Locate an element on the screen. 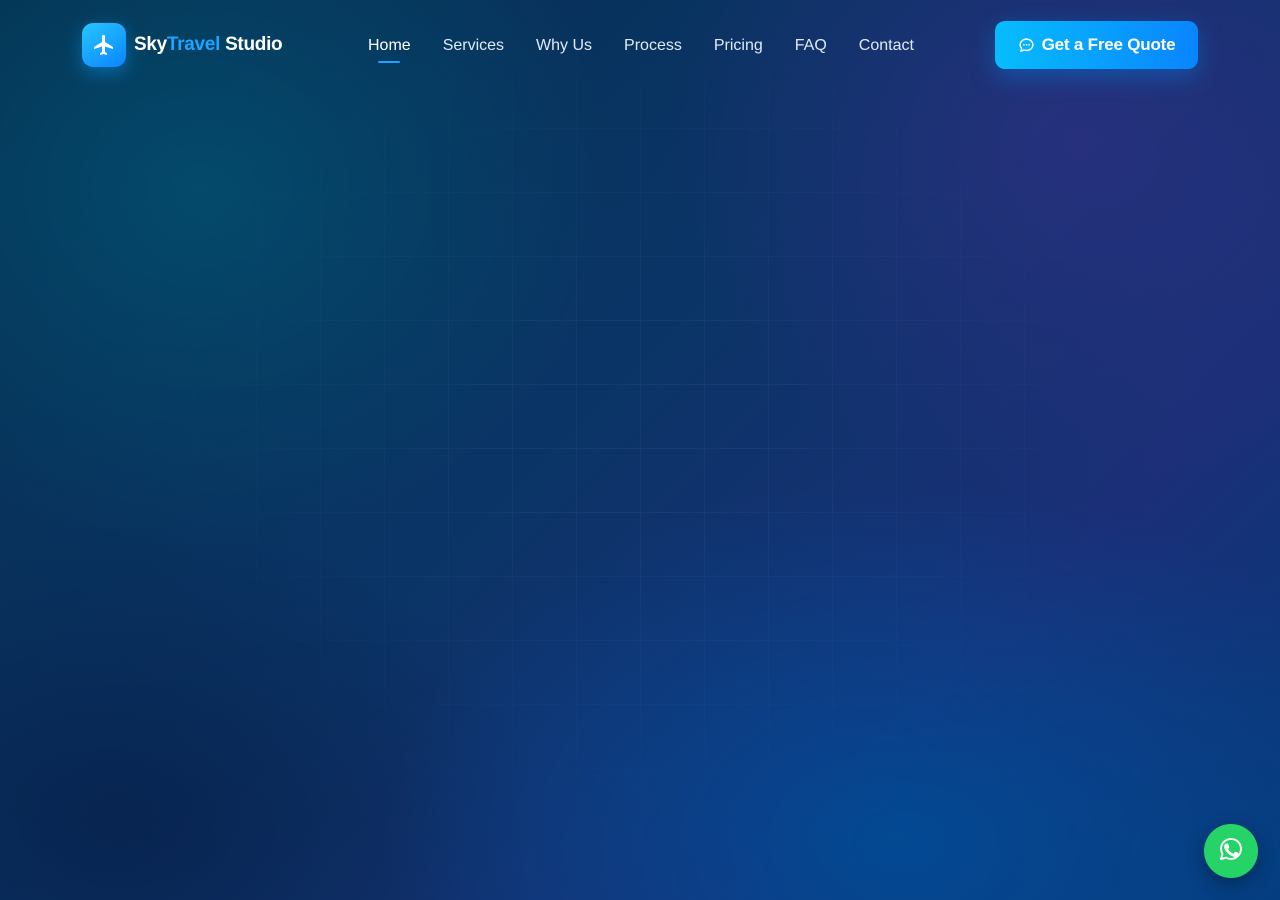 The height and width of the screenshot is (900, 1280). whatsapp-button is located at coordinates (1231, 851).